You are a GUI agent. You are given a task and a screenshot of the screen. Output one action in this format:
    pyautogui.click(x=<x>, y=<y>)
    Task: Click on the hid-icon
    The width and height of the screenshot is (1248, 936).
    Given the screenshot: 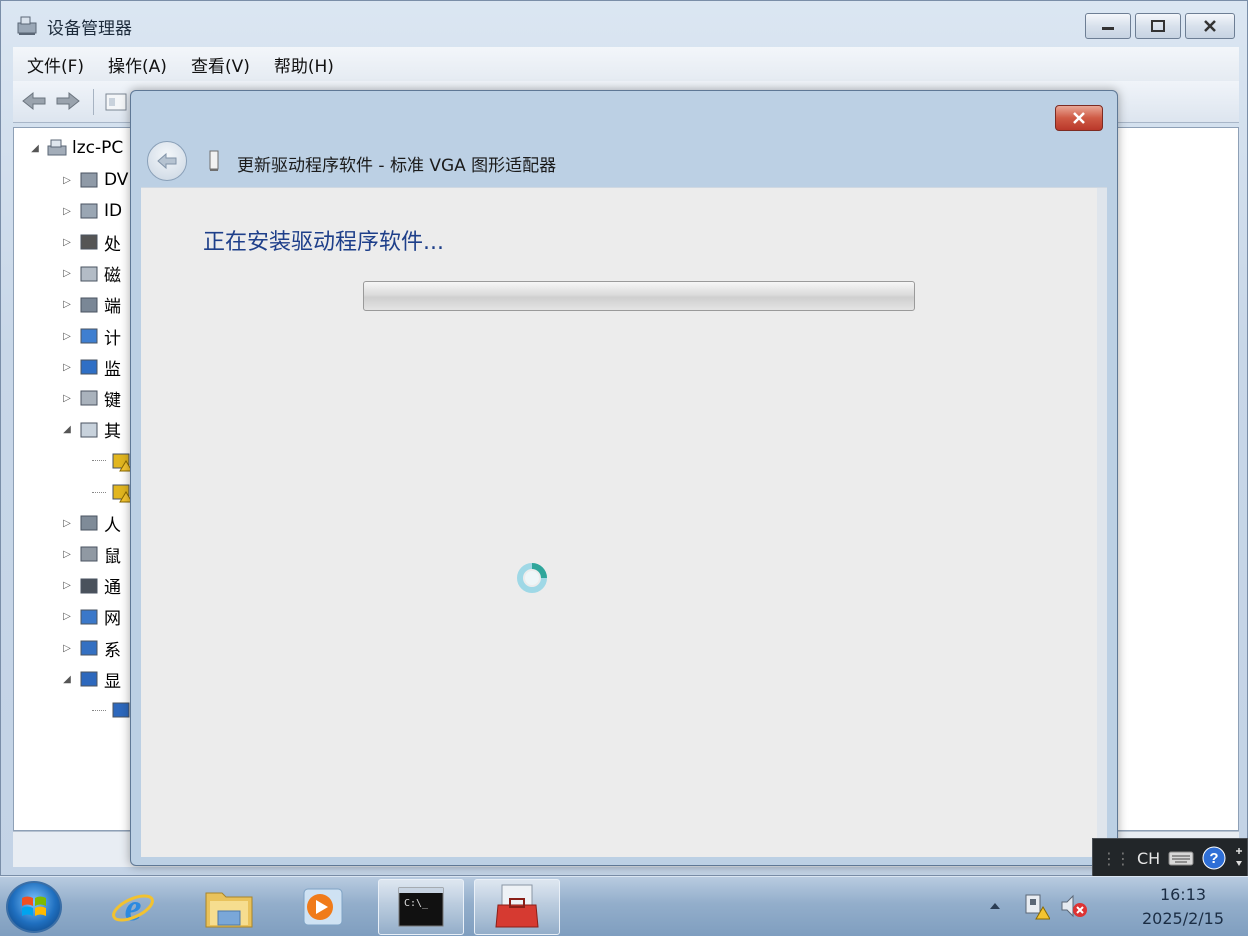 What is the action you would take?
    pyautogui.click(x=89, y=523)
    